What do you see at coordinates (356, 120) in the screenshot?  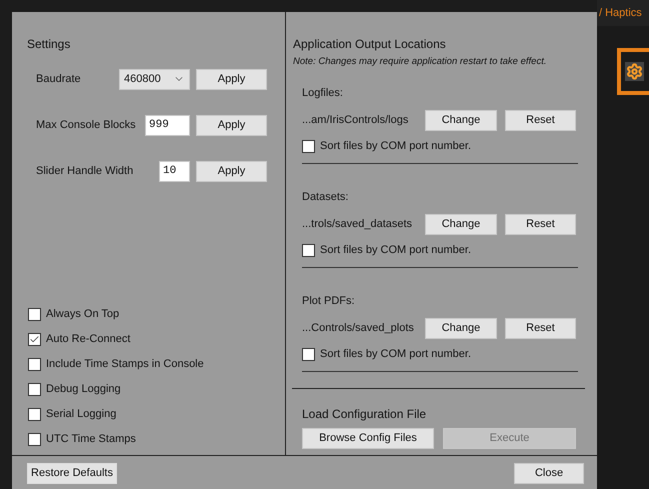 I see `path-text: ...am/IrisControls/logs` at bounding box center [356, 120].